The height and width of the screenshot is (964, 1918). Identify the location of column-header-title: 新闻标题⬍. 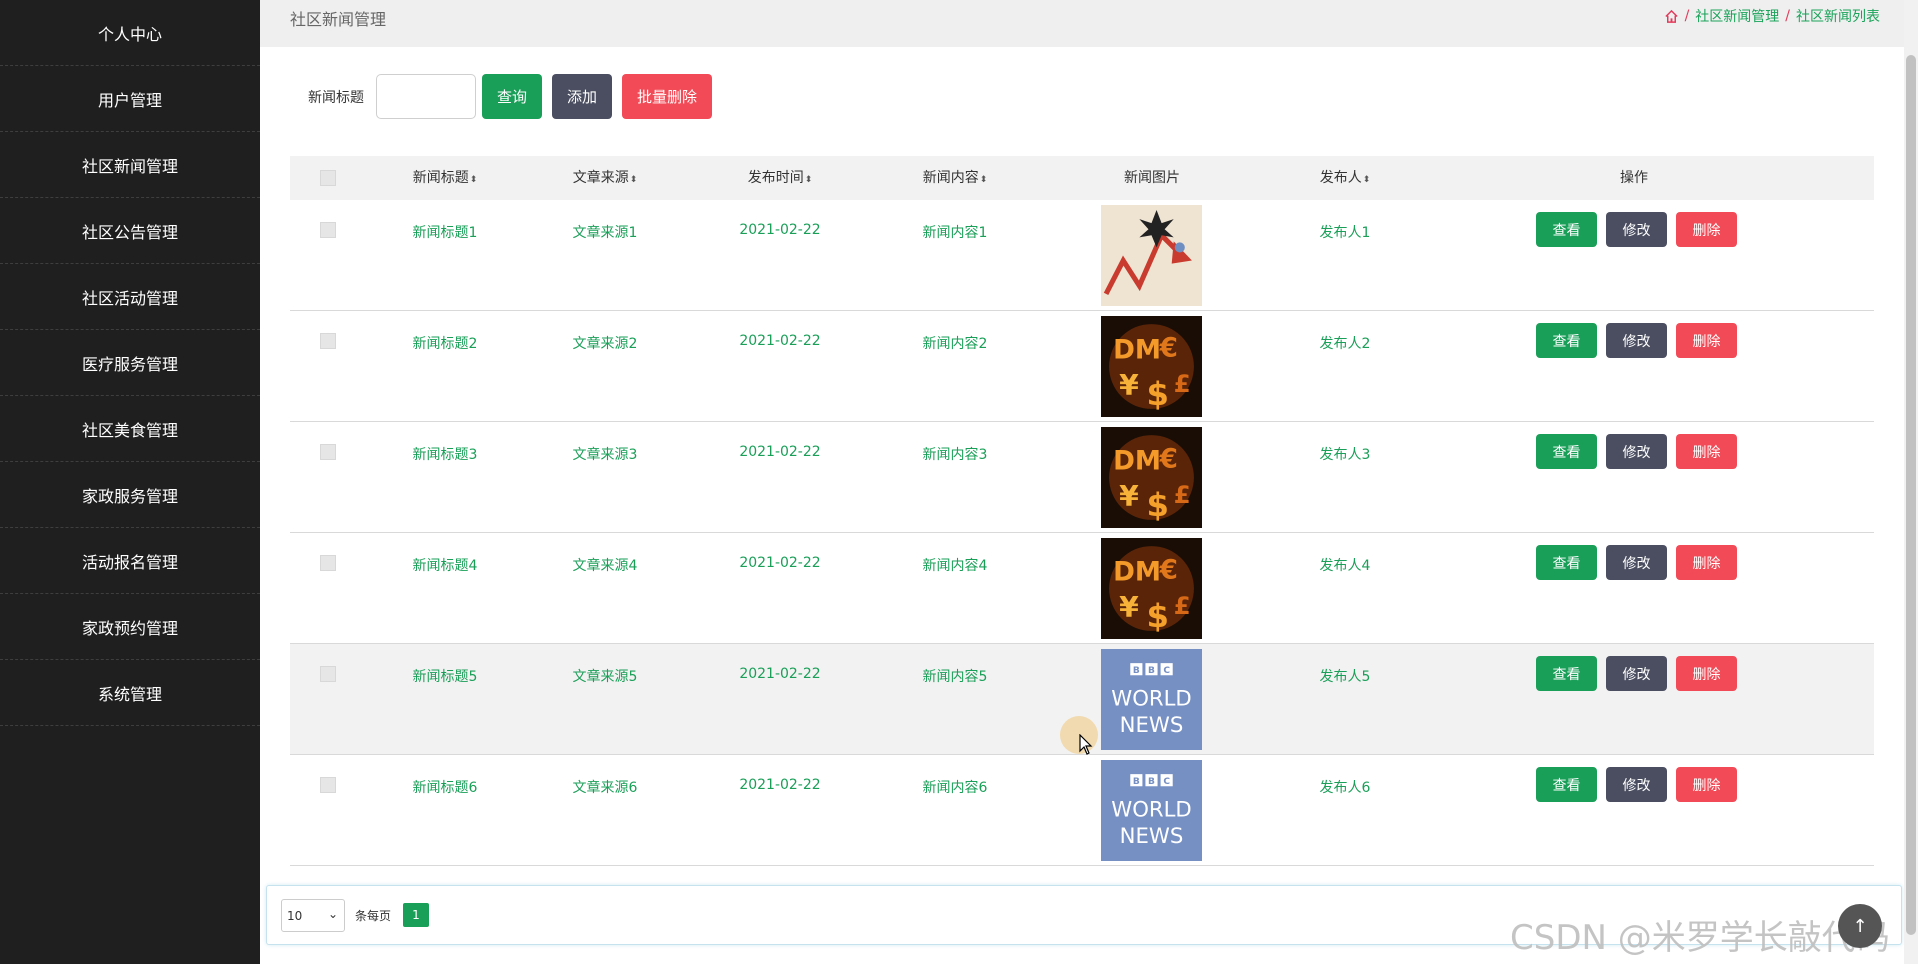
(445, 178).